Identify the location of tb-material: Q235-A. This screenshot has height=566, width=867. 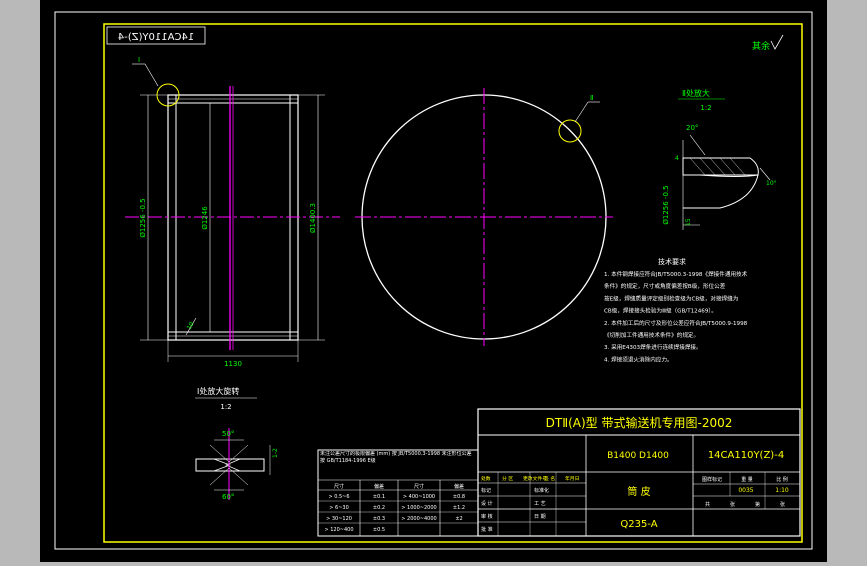
(638, 524).